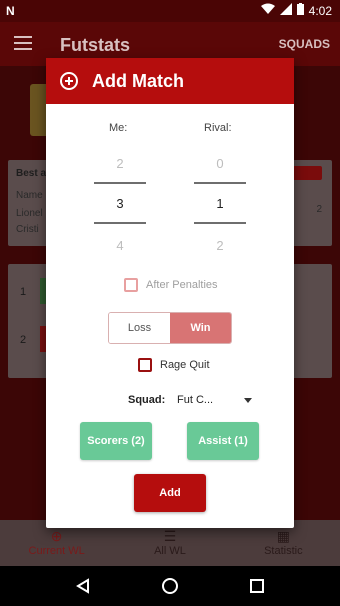 Image resolution: width=340 pixels, height=606 pixels. I want to click on scorers-button: Scorers (2), so click(116, 441).